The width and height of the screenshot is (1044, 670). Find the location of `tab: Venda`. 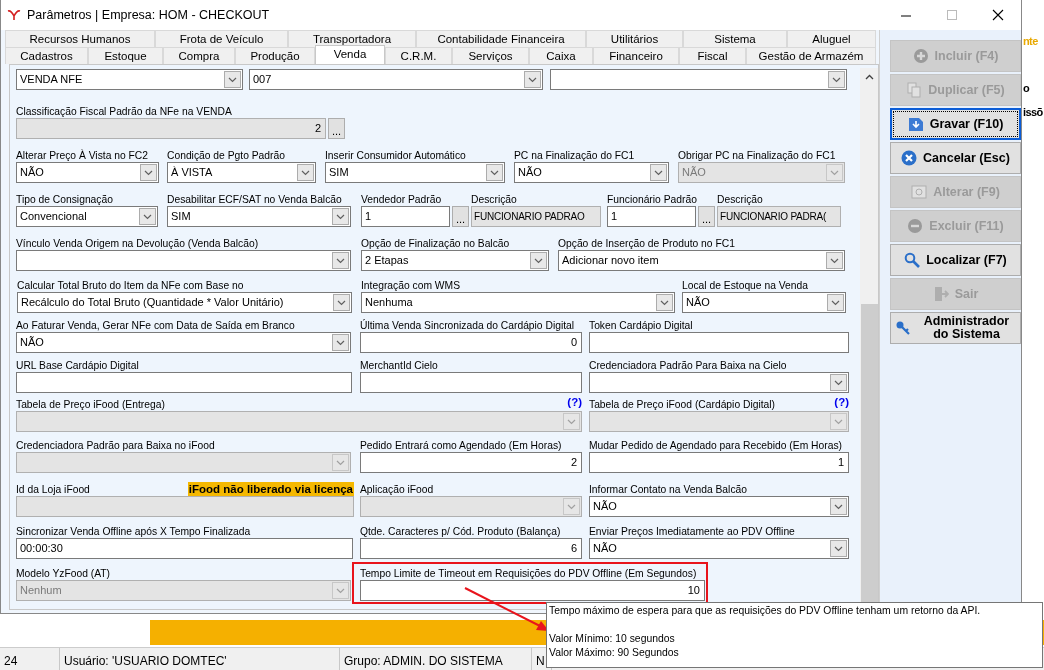

tab: Venda is located at coordinates (350, 54).